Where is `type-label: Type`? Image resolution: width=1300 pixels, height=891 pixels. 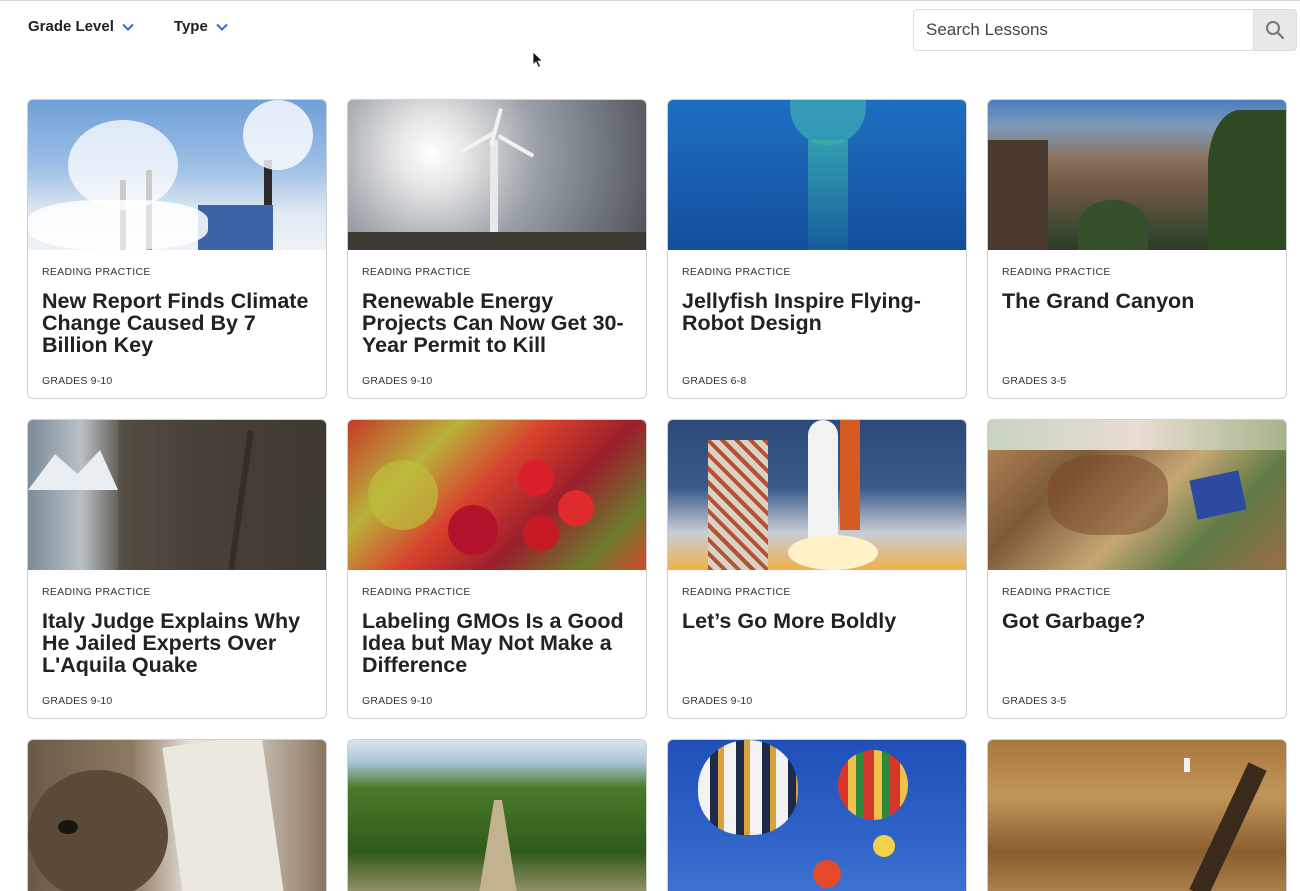
type-label: Type is located at coordinates (190, 26).